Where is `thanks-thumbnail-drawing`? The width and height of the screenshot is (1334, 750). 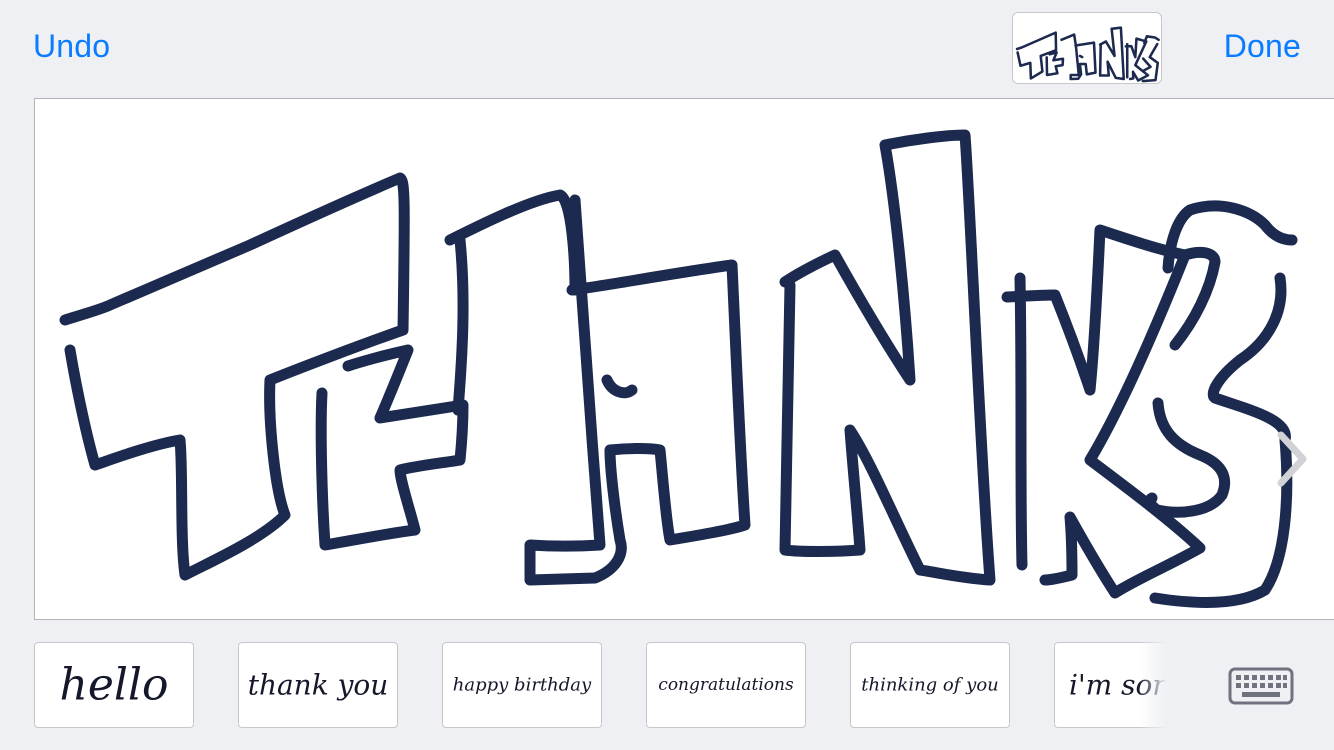
thanks-thumbnail-drawing is located at coordinates (1087, 54).